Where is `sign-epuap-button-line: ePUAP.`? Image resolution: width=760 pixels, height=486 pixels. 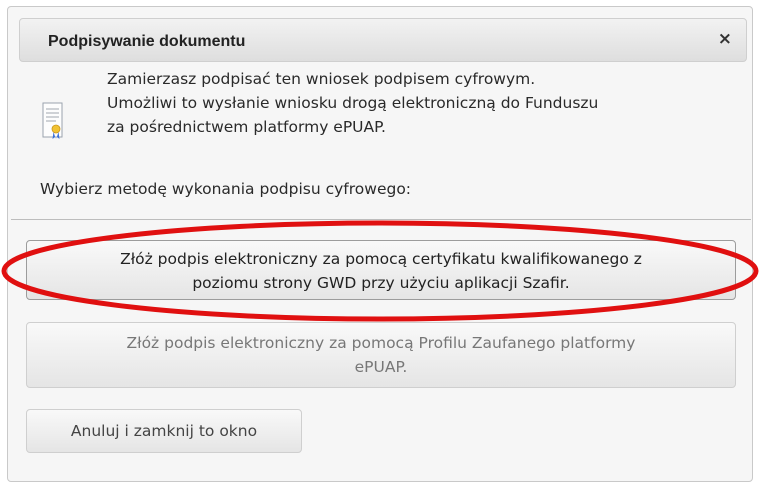
sign-epuap-button-line: ePUAP. is located at coordinates (381, 367).